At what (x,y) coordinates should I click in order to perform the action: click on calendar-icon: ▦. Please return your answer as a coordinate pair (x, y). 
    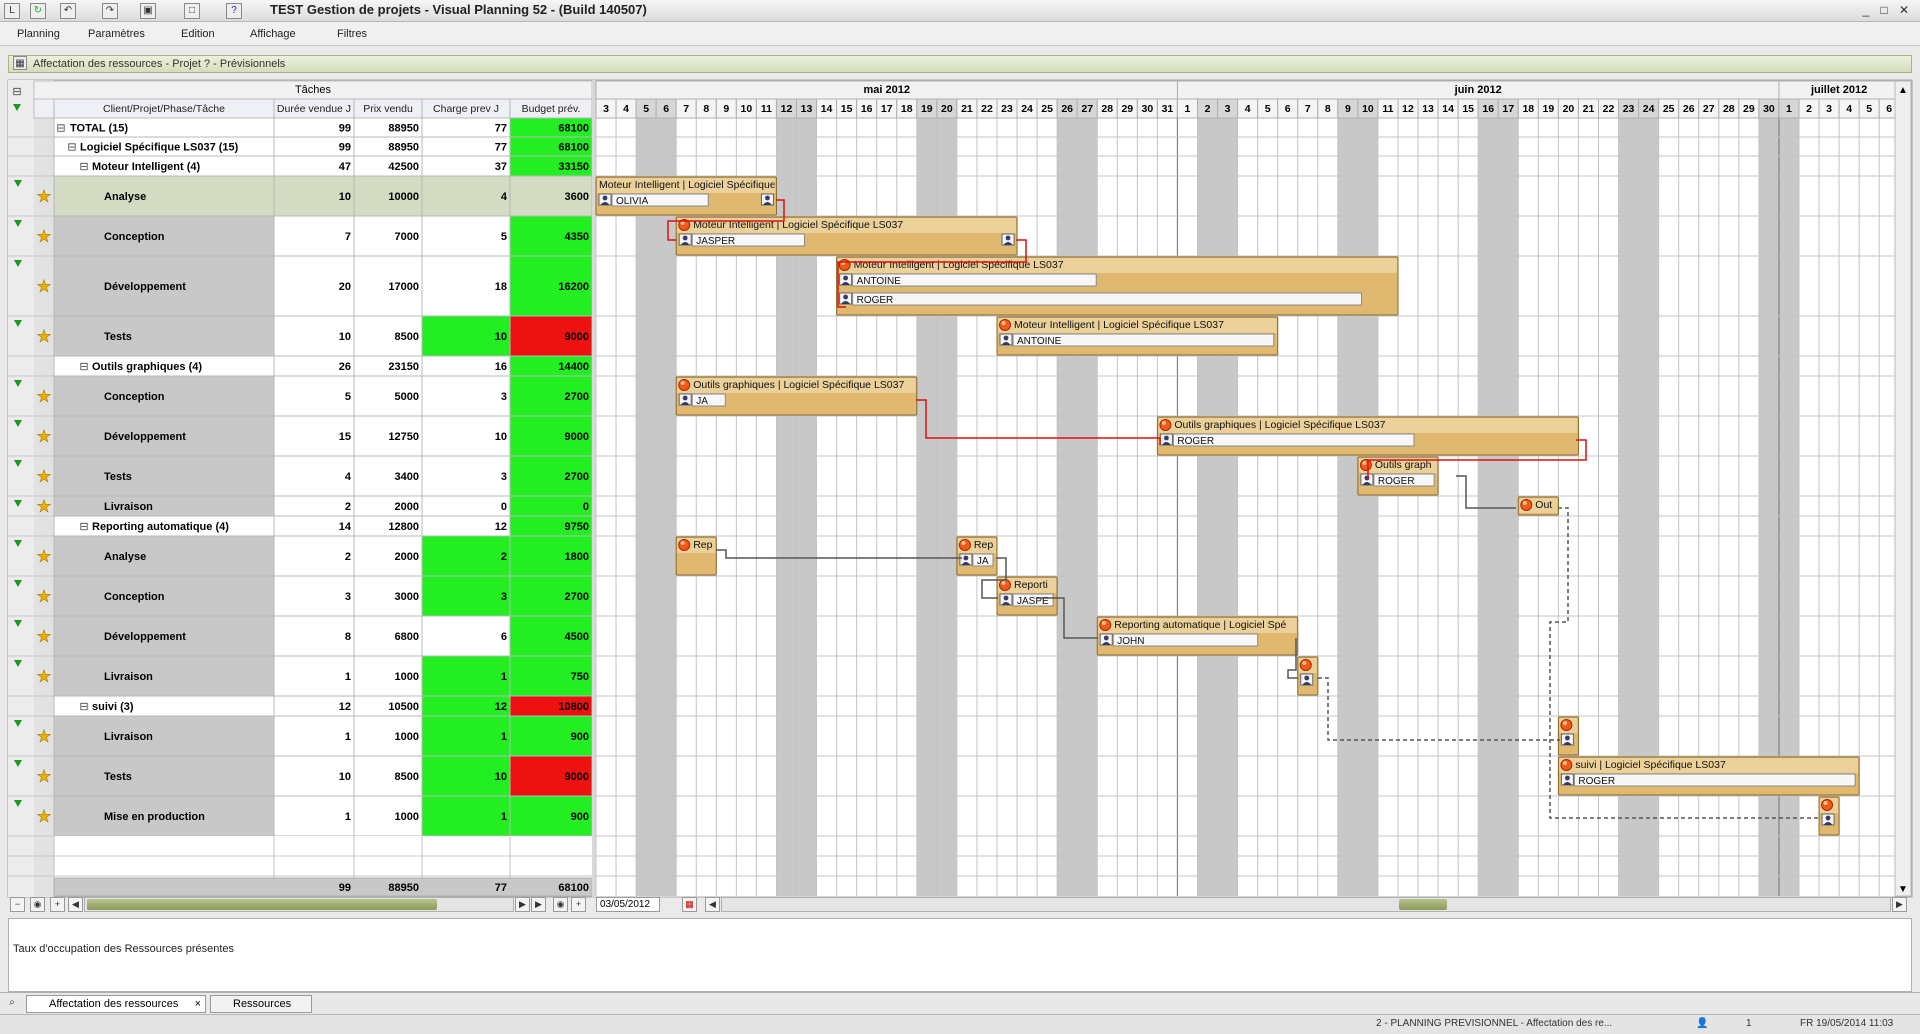
    Looking at the image, I should click on (689, 904).